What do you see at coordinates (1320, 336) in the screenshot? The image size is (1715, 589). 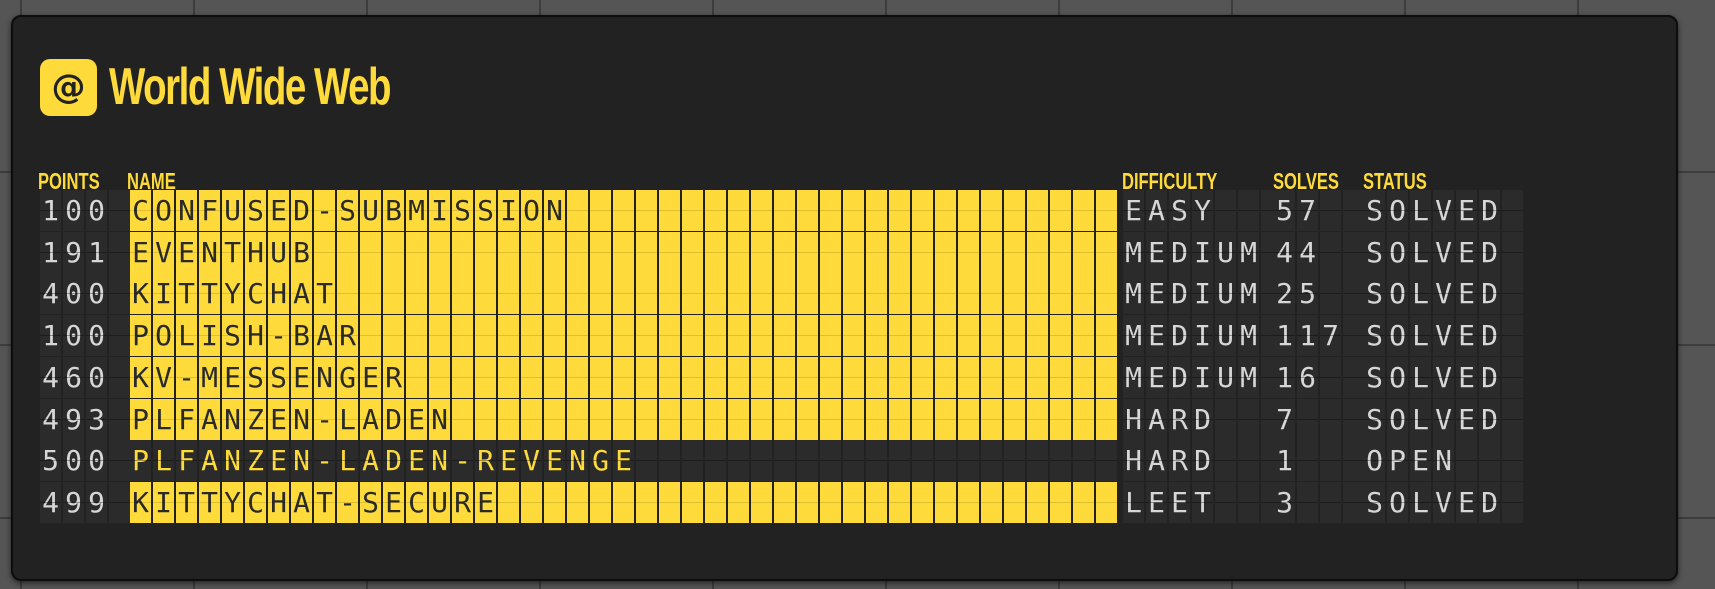 I see `challenge-solves: 117` at bounding box center [1320, 336].